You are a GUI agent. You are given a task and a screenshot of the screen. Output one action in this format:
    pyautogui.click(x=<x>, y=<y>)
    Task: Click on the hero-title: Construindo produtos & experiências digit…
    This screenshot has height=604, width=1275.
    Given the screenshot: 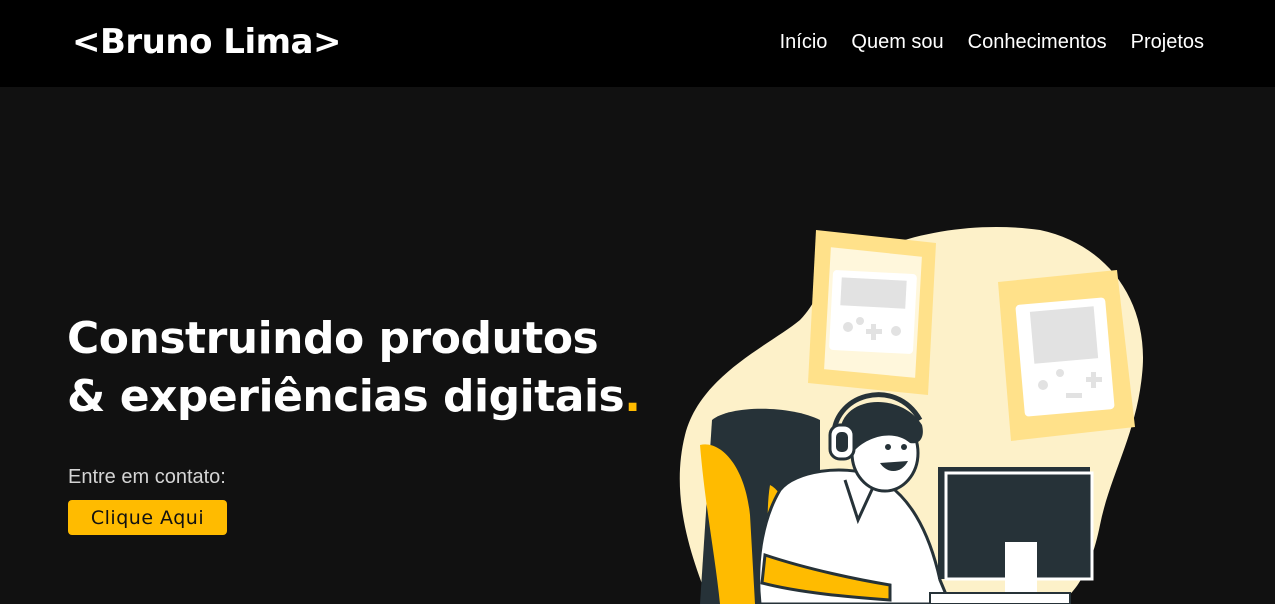 What is the action you would take?
    pyautogui.click(x=354, y=368)
    